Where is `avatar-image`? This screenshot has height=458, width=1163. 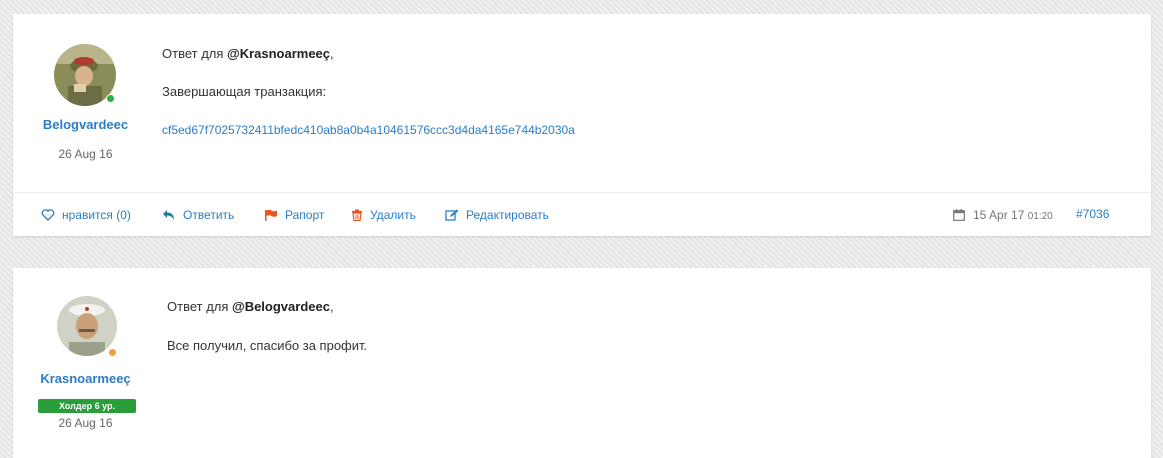
avatar-image is located at coordinates (87, 326).